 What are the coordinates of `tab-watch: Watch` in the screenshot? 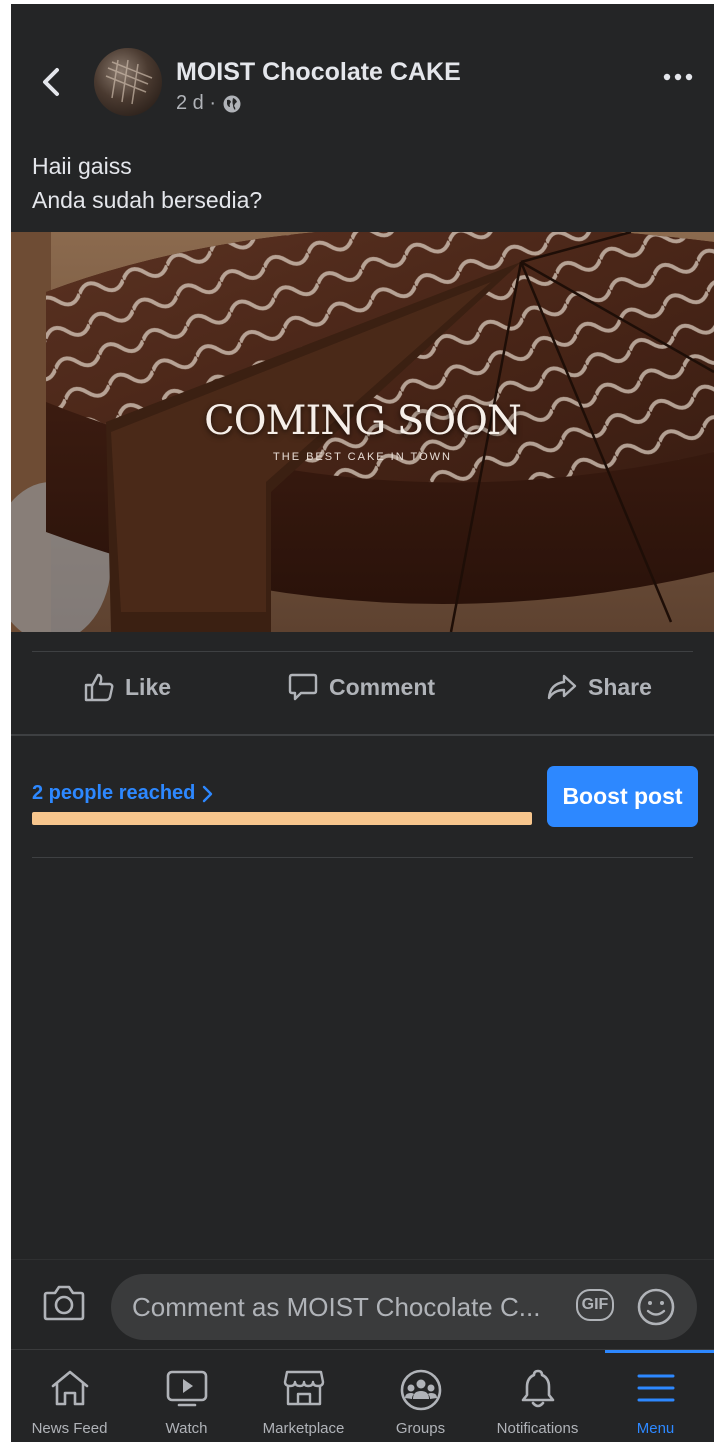 It's located at (186, 1396).